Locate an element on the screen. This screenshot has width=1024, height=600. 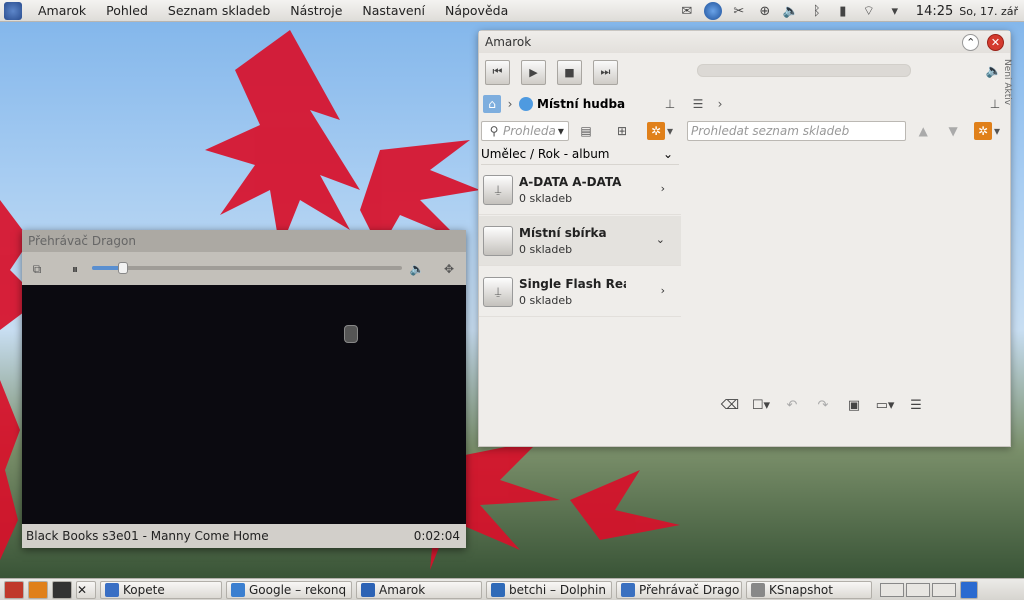
menu-pohled: Pohled is located at coordinates (127, 11).